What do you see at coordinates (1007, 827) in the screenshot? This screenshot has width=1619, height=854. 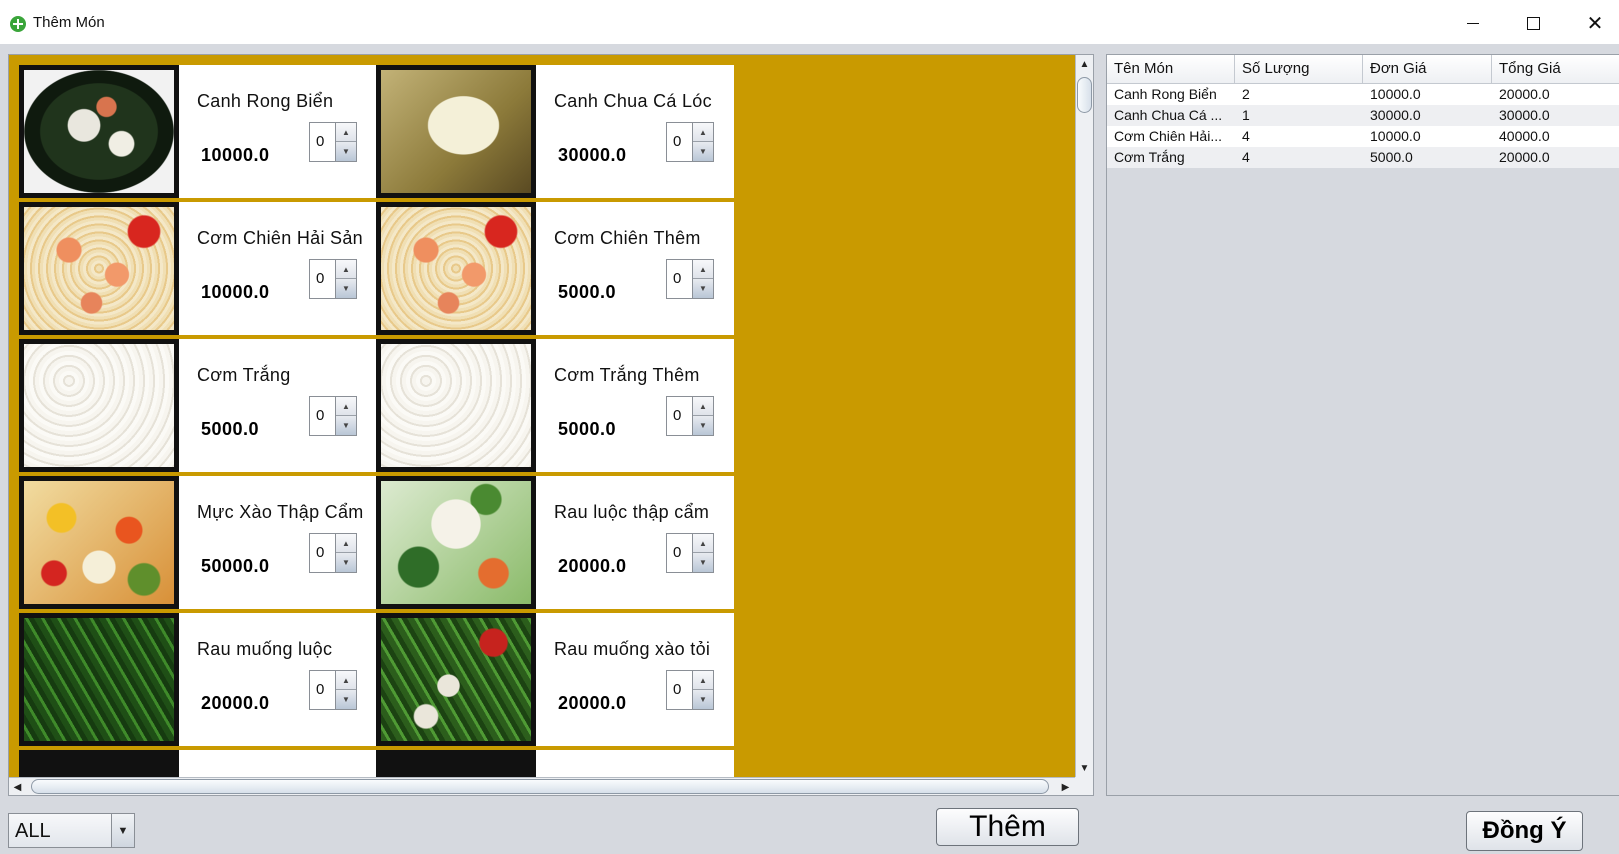 I see `add-button: Thêm` at bounding box center [1007, 827].